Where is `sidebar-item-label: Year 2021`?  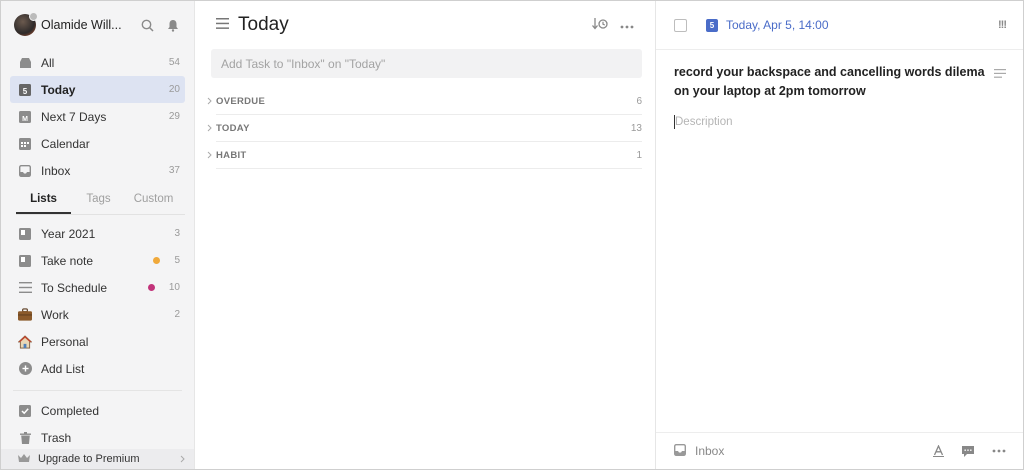 sidebar-item-label: Year 2021 is located at coordinates (68, 233).